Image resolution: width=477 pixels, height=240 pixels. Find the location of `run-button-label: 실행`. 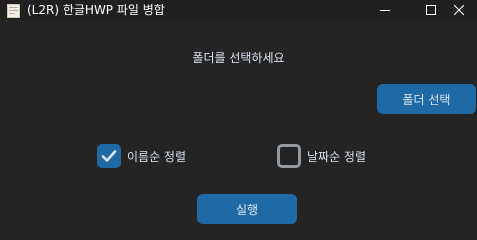

run-button-label: 실행 is located at coordinates (247, 209).